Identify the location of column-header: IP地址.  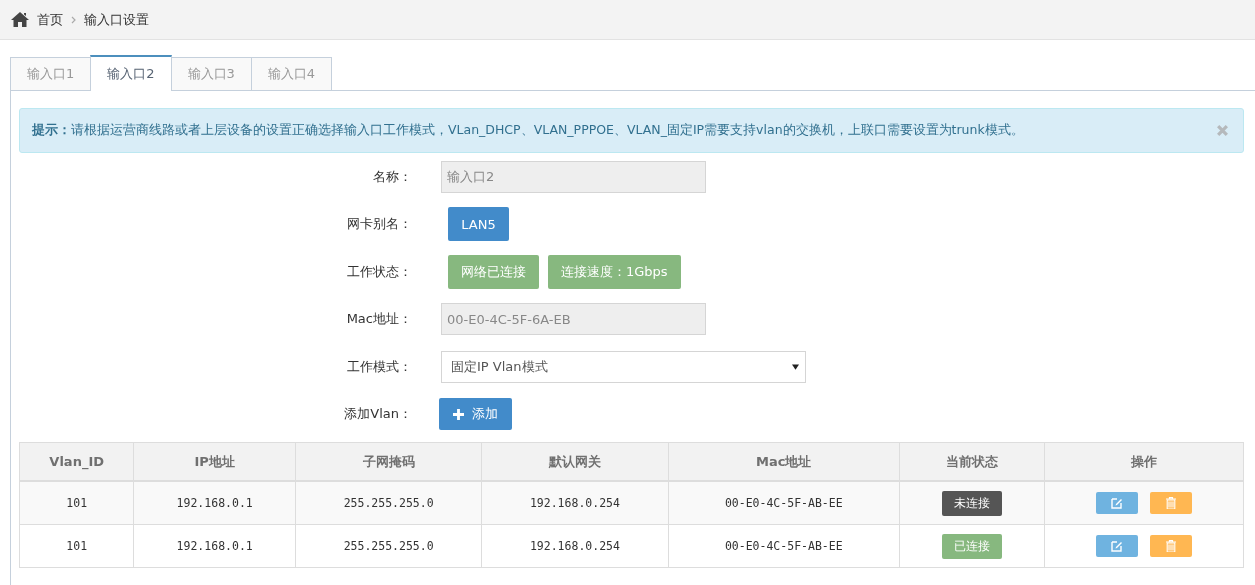
(214, 461).